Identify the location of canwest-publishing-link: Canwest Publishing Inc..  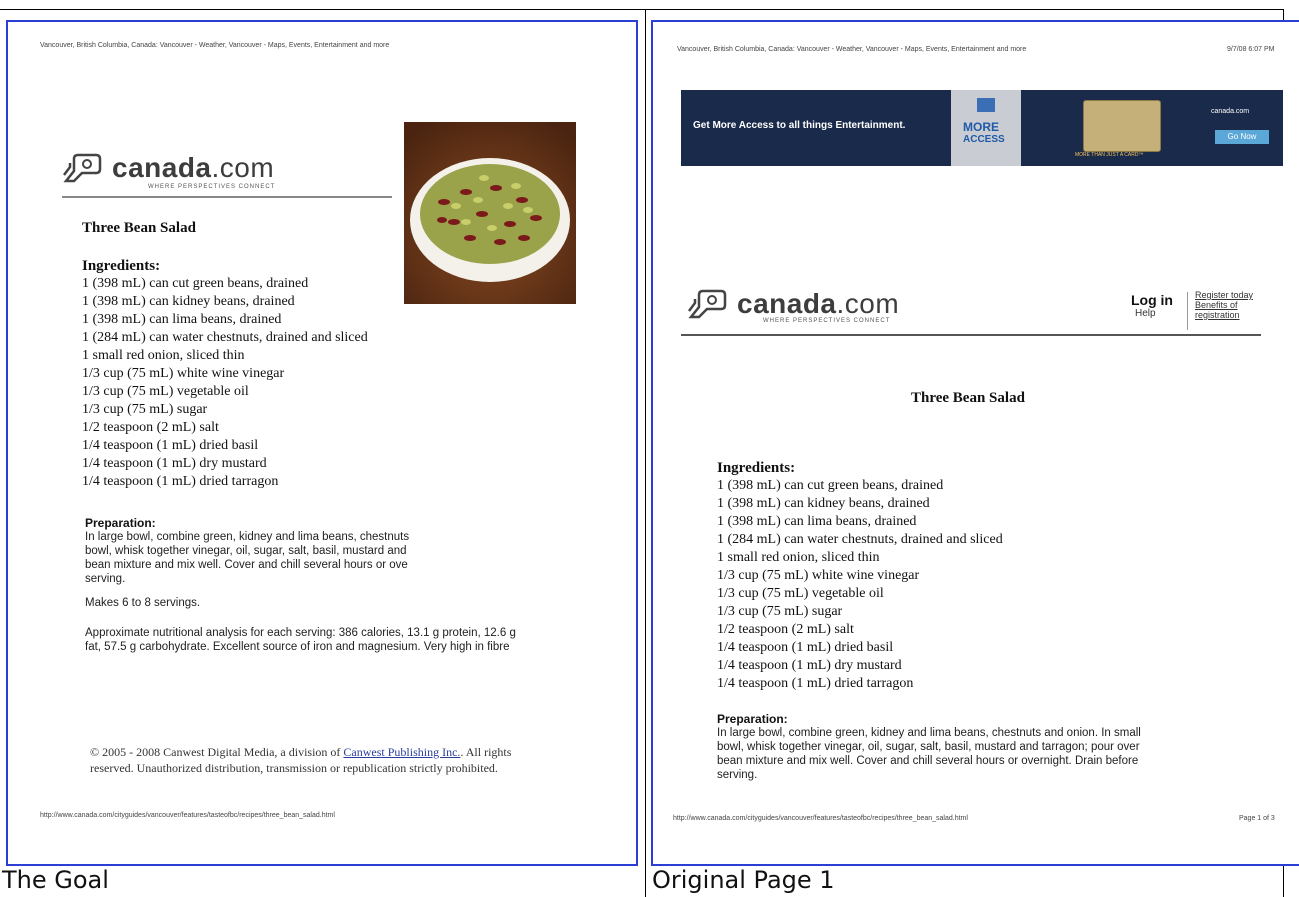
(401, 752).